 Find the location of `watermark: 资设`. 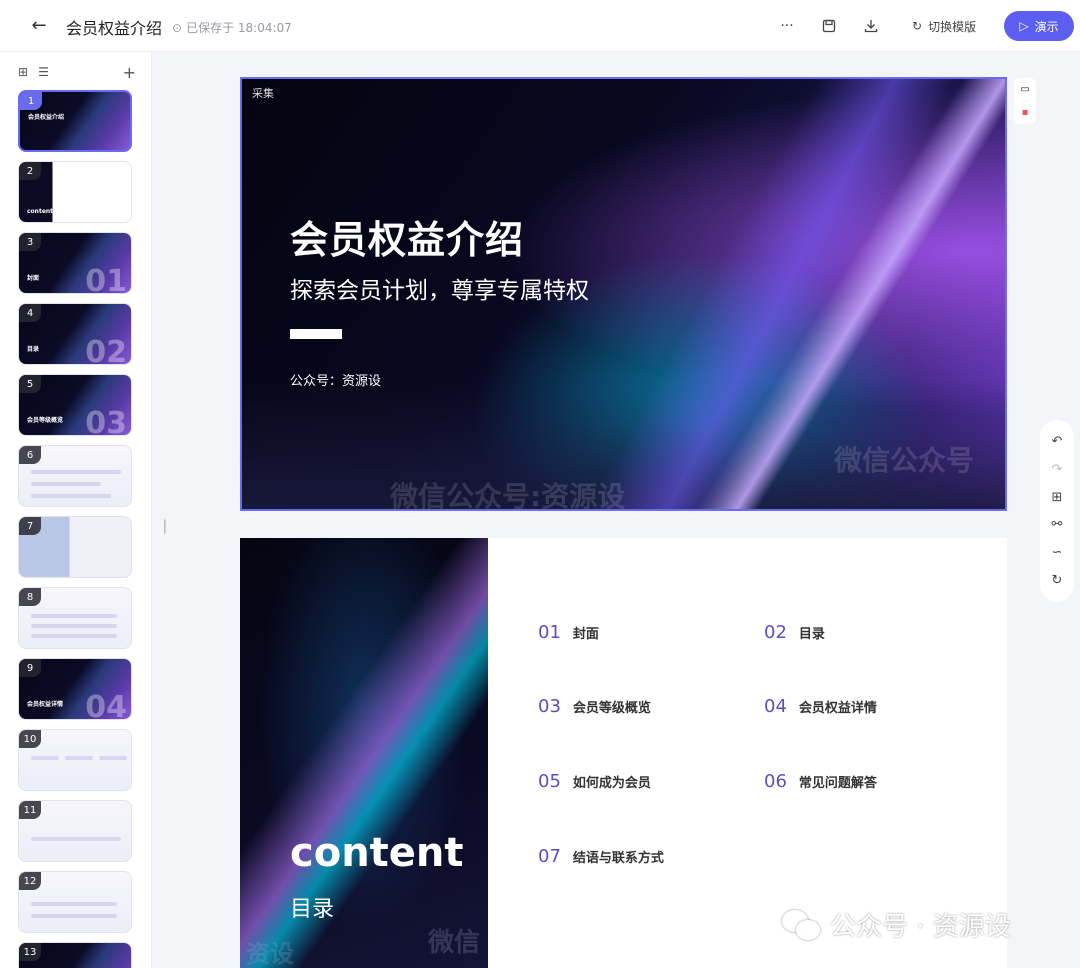

watermark: 资设 is located at coordinates (270, 954).